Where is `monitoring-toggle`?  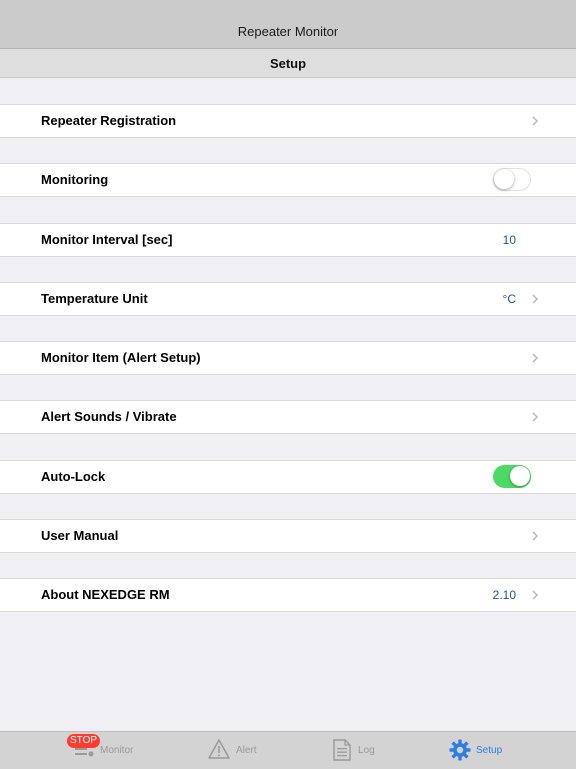
monitoring-toggle is located at coordinates (512, 179).